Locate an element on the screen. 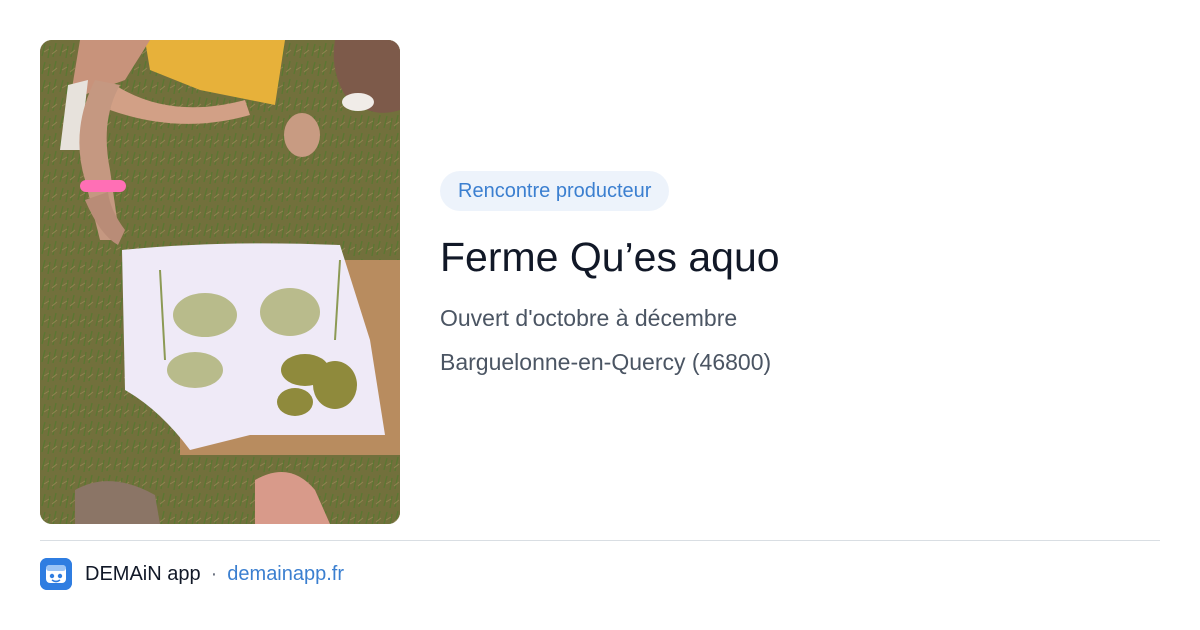 The height and width of the screenshot is (630, 1200). location: Barguelonne-en-Quercy (46800) is located at coordinates (606, 362).